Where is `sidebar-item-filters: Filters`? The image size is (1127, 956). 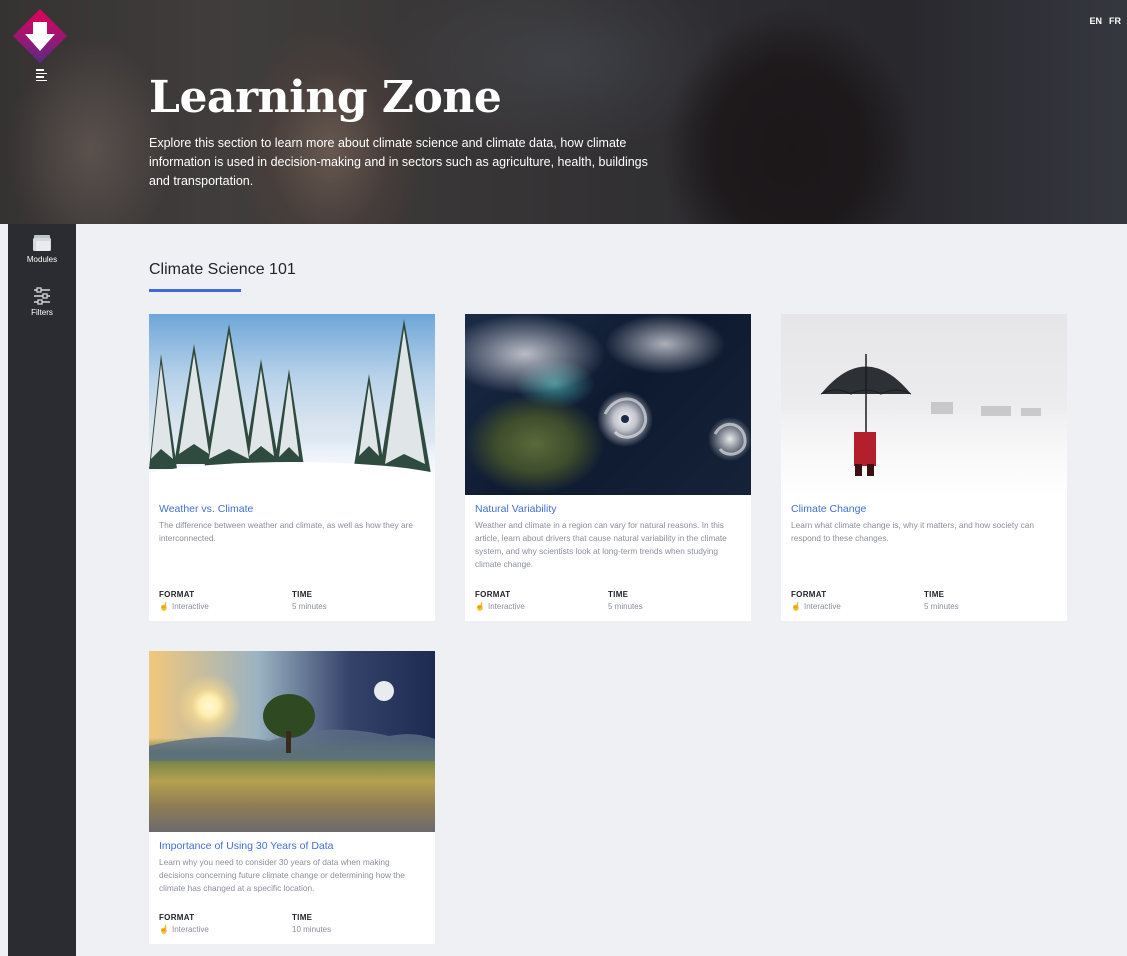 sidebar-item-filters: Filters is located at coordinates (42, 302).